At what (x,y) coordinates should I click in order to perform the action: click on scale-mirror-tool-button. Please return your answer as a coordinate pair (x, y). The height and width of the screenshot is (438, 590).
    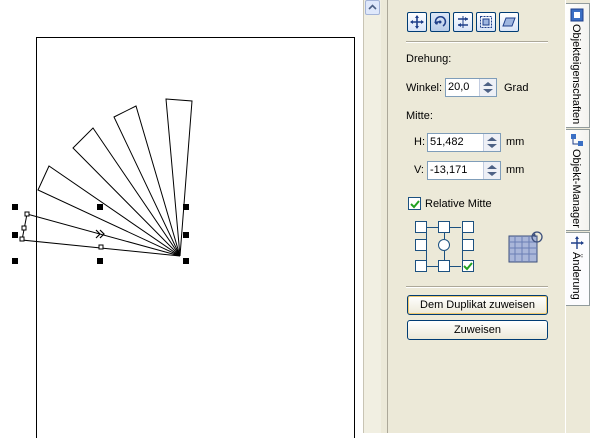
    Looking at the image, I should click on (463, 22).